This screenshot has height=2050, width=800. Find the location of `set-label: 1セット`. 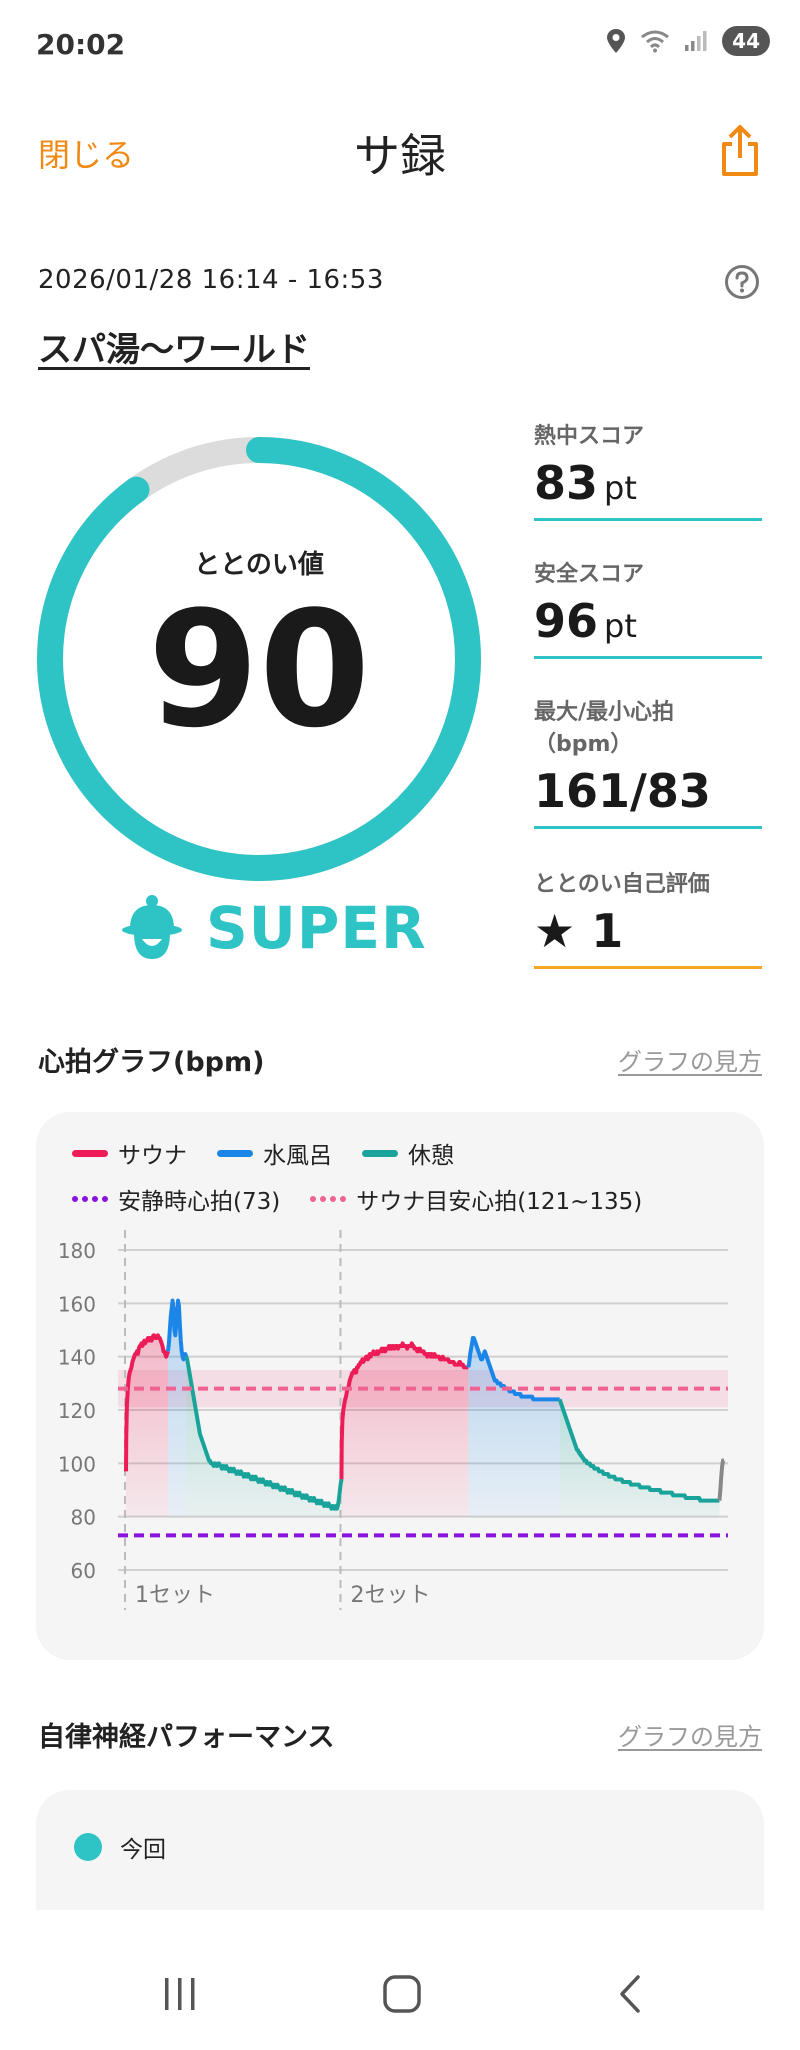

set-label: 1セット is located at coordinates (175, 1595).